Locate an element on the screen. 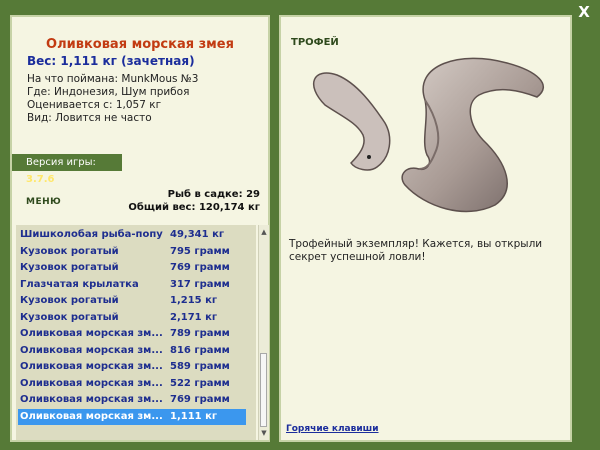 This screenshot has height=450, width=600. version-value: 3.7.6 is located at coordinates (40, 179).